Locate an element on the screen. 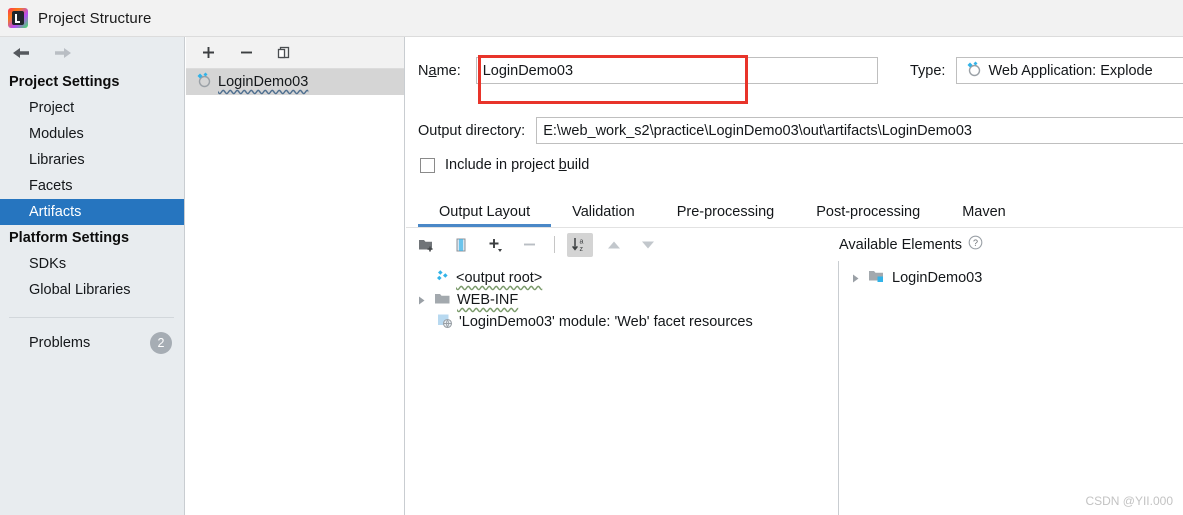  module-folder-icon is located at coordinates (877, 278).